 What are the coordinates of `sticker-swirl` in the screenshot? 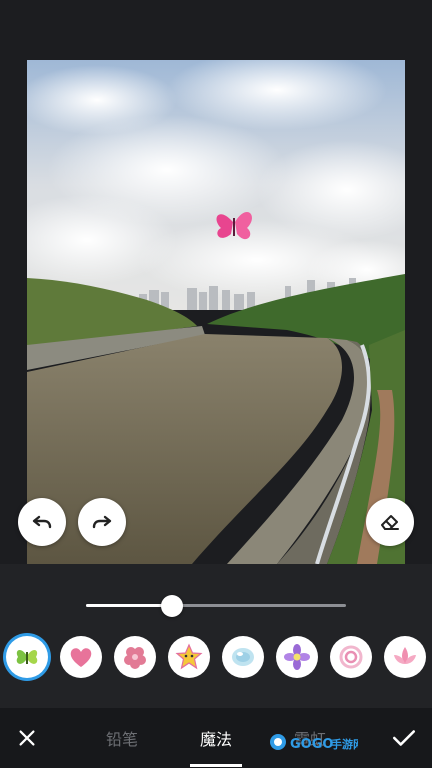 It's located at (351, 657).